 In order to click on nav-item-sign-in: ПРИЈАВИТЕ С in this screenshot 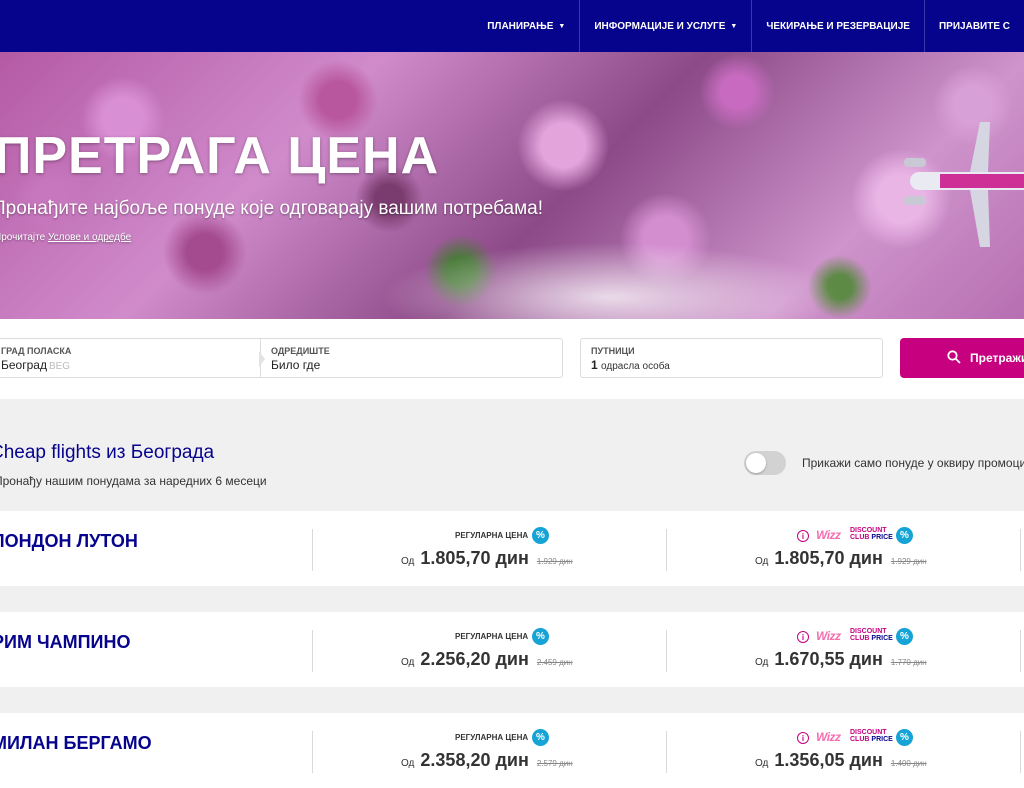, I will do `click(973, 26)`.